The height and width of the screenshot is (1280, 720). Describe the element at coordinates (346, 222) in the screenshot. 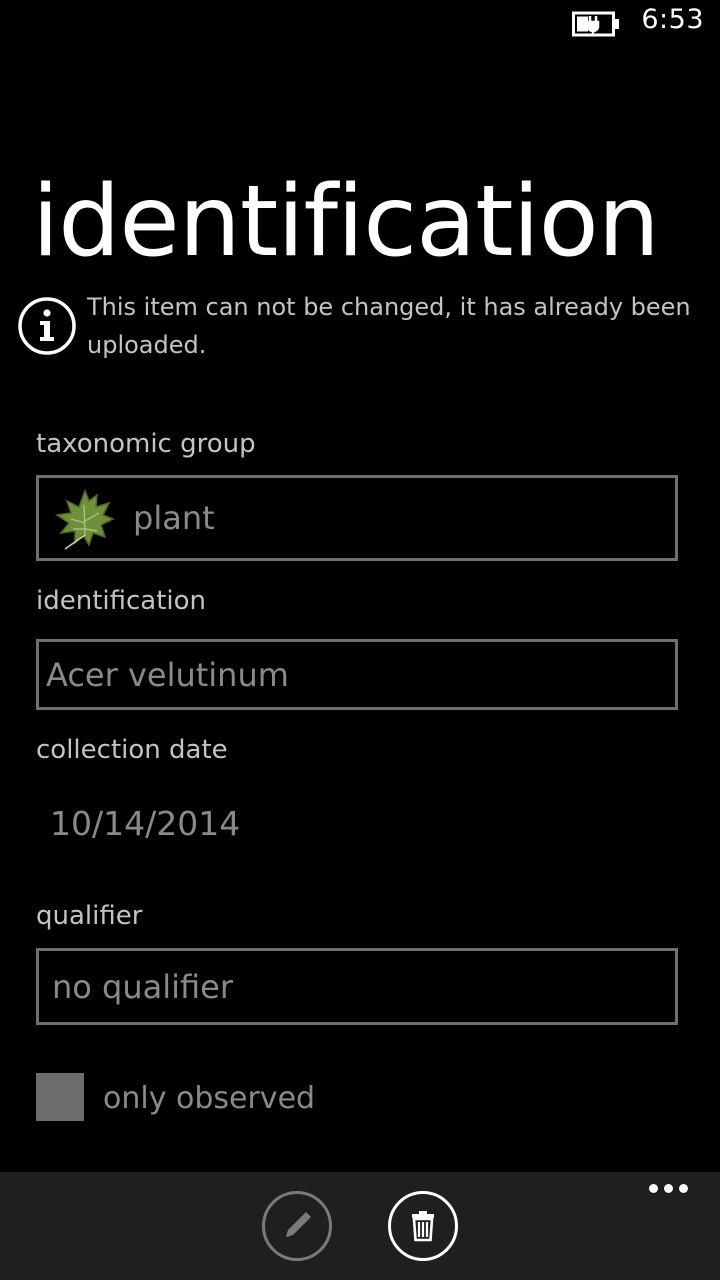

I see `page-title: identification` at that location.